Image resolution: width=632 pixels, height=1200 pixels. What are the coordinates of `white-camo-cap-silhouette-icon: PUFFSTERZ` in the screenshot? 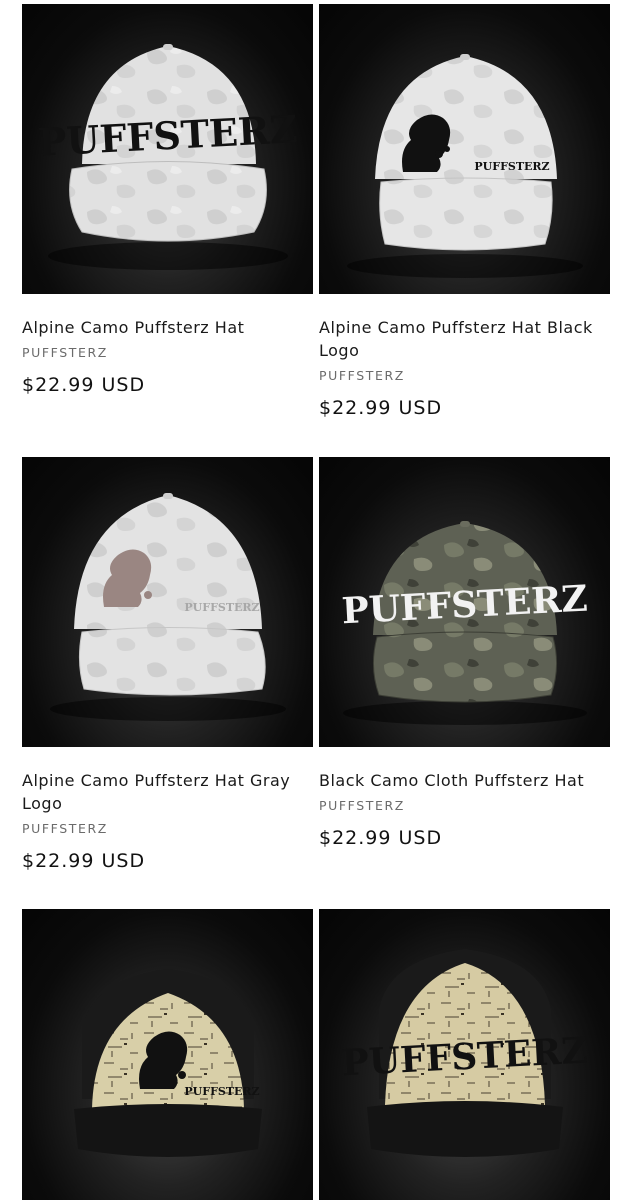 It's located at (465, 166).